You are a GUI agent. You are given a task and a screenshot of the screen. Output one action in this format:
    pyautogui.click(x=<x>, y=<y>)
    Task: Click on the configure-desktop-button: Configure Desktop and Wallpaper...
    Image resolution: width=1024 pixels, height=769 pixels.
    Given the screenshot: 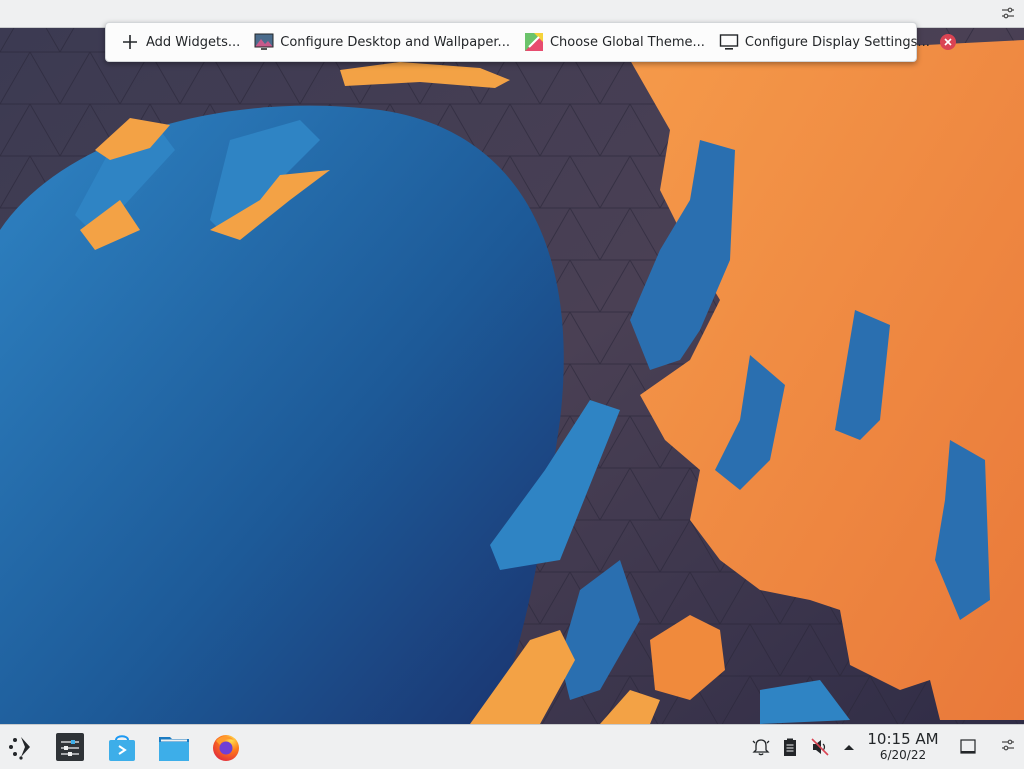 What is the action you would take?
    pyautogui.click(x=382, y=42)
    